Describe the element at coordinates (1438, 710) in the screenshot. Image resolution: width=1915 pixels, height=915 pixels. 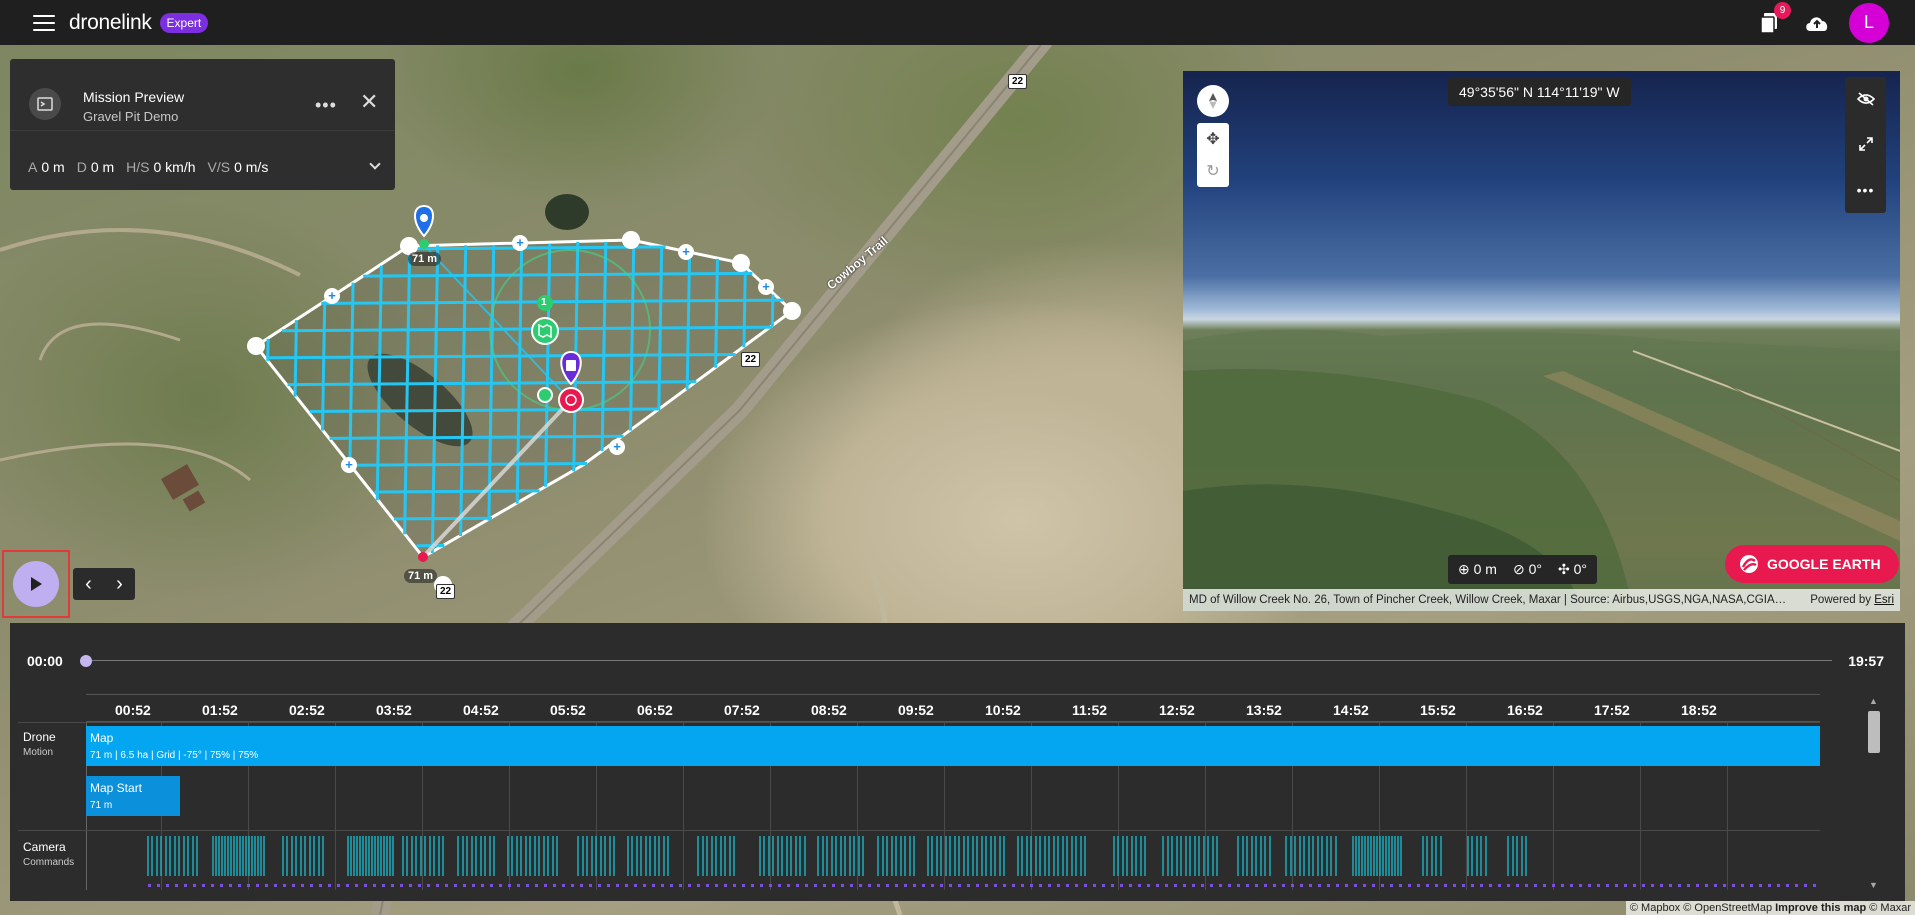
I see `ruler-tick-label: 15:52` at that location.